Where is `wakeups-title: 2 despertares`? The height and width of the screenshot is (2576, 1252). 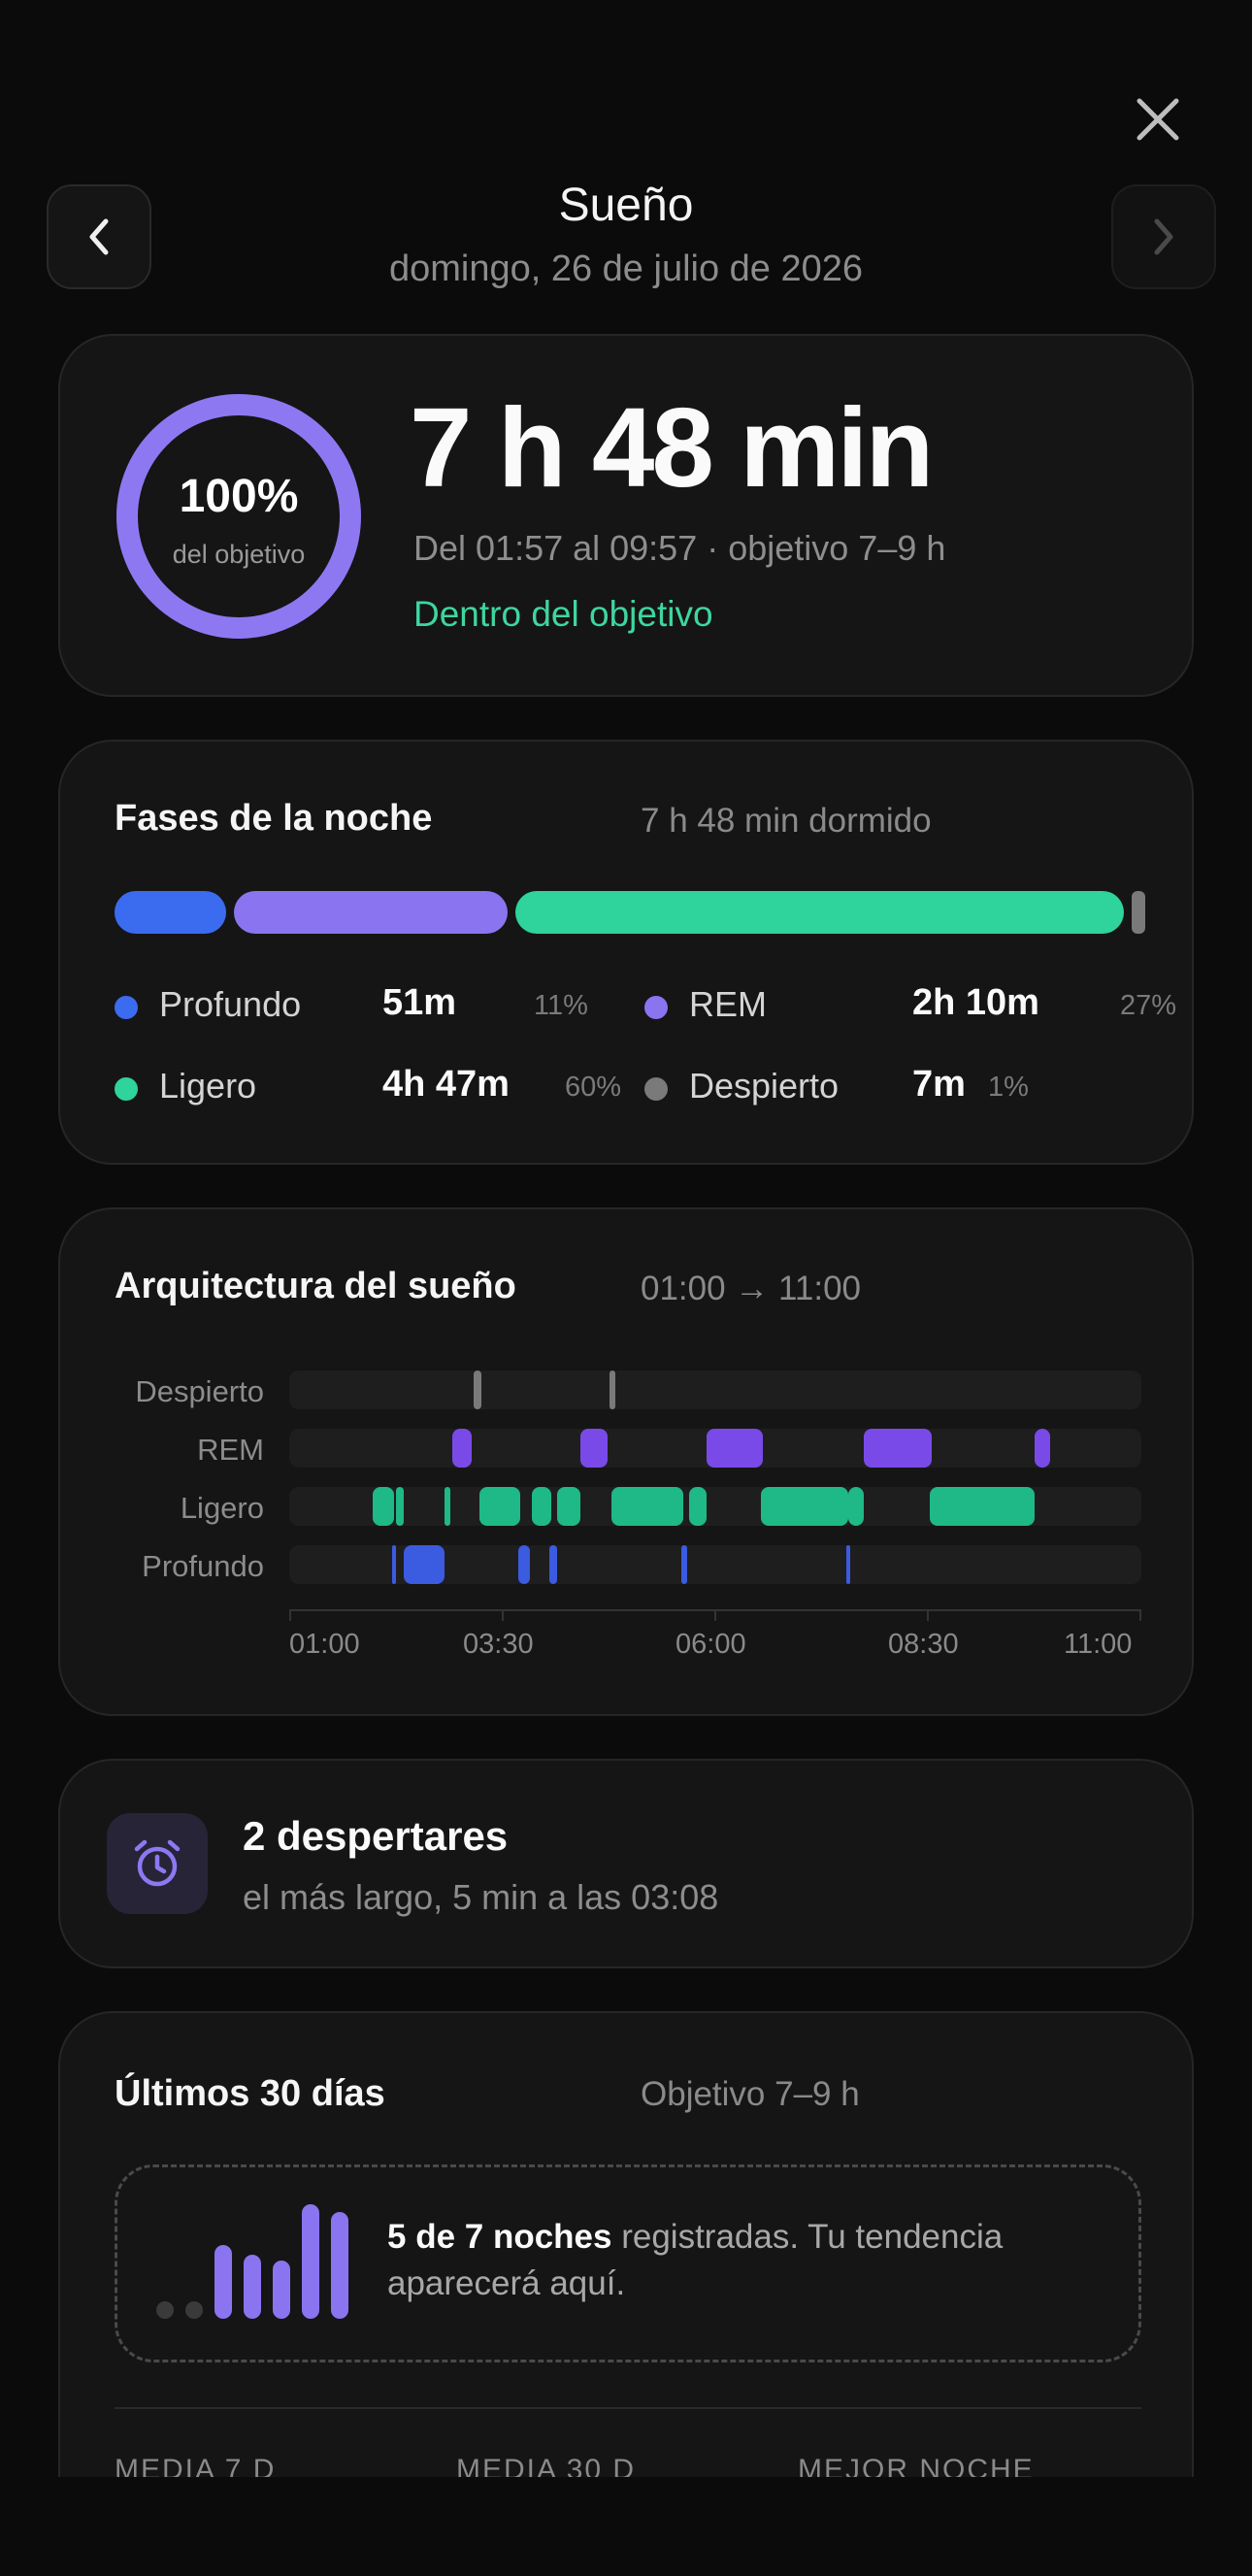
wakeups-title: 2 despertares is located at coordinates (376, 1836).